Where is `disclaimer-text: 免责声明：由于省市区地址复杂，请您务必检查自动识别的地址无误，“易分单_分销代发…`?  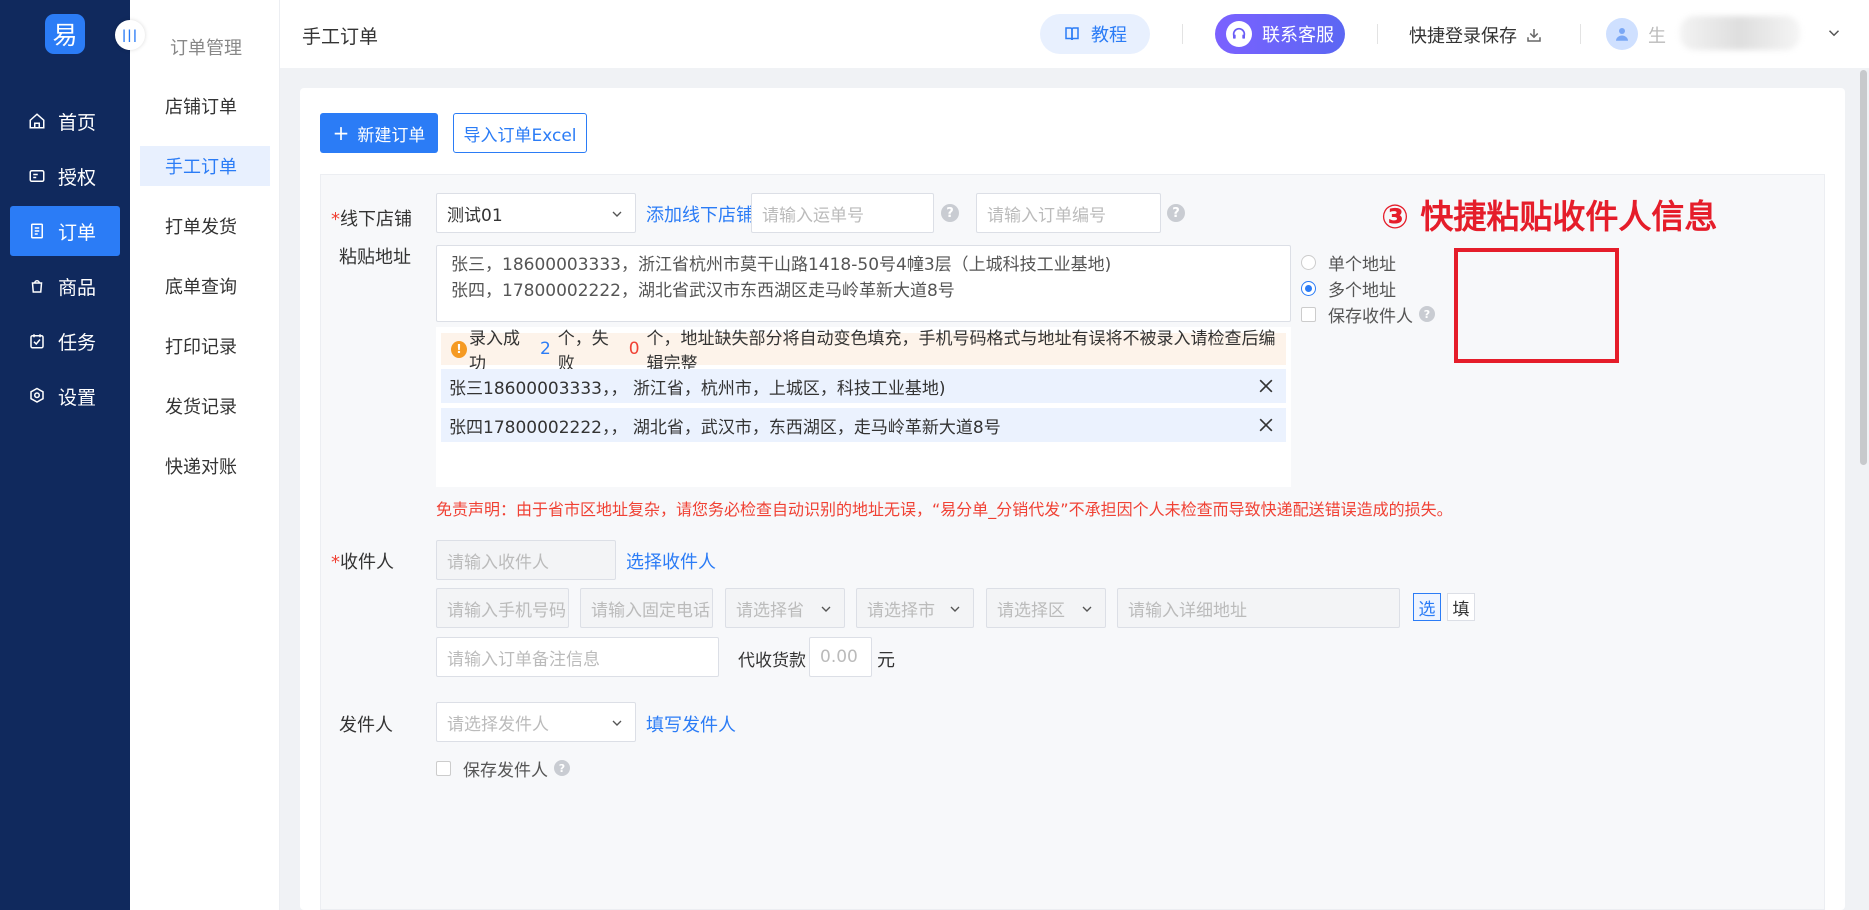 disclaimer-text: 免责声明：由于省市区地址复杂，请您务必检查自动识别的地址无误，“易分单_分销代发… is located at coordinates (944, 509).